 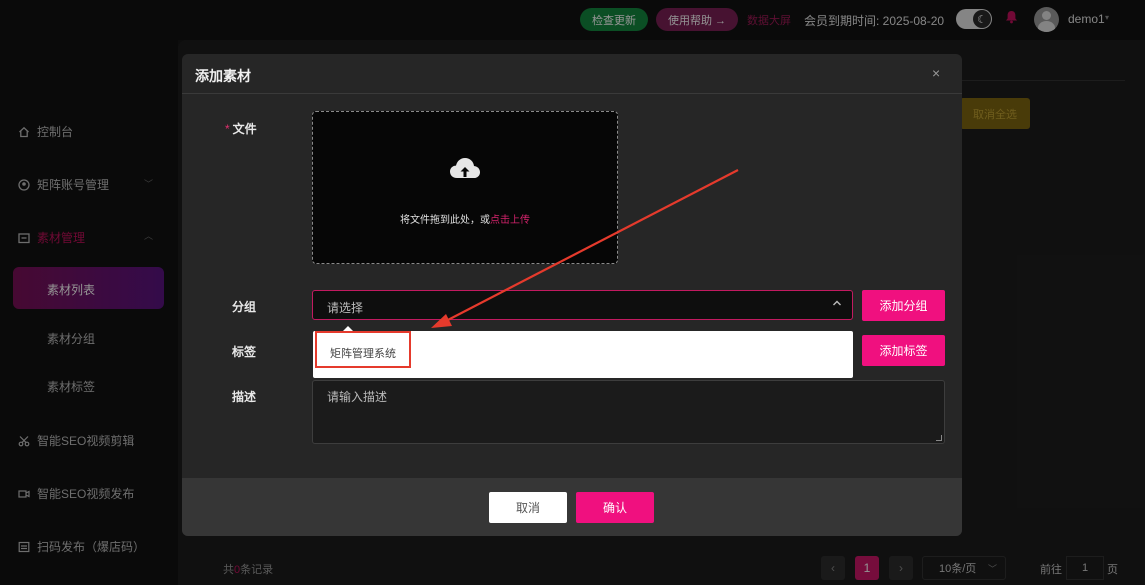 I want to click on upload-hint: 将文件拖到此处，或点击上传, so click(x=465, y=220).